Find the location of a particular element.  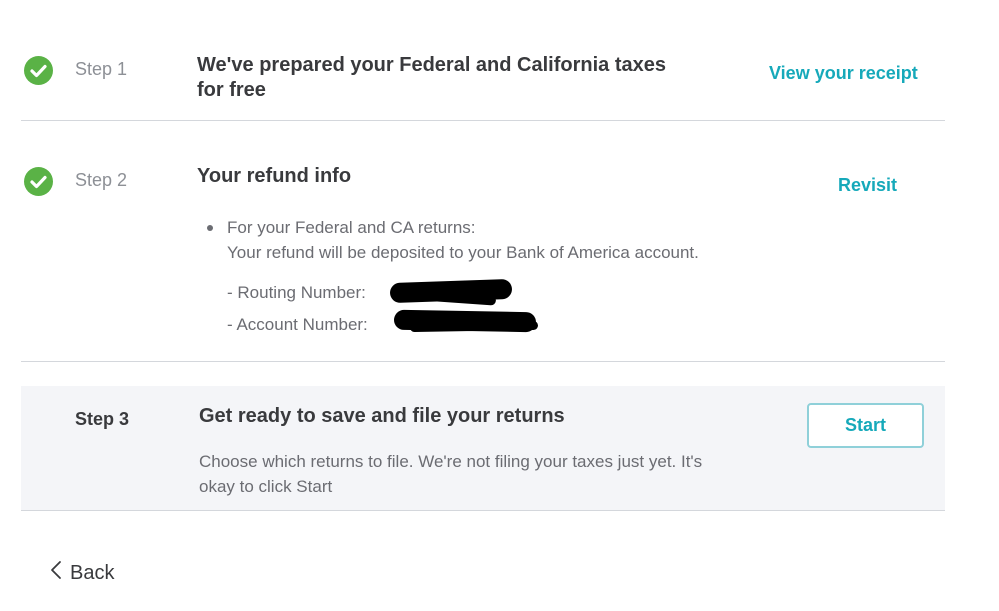

back-label: Back is located at coordinates (92, 572).